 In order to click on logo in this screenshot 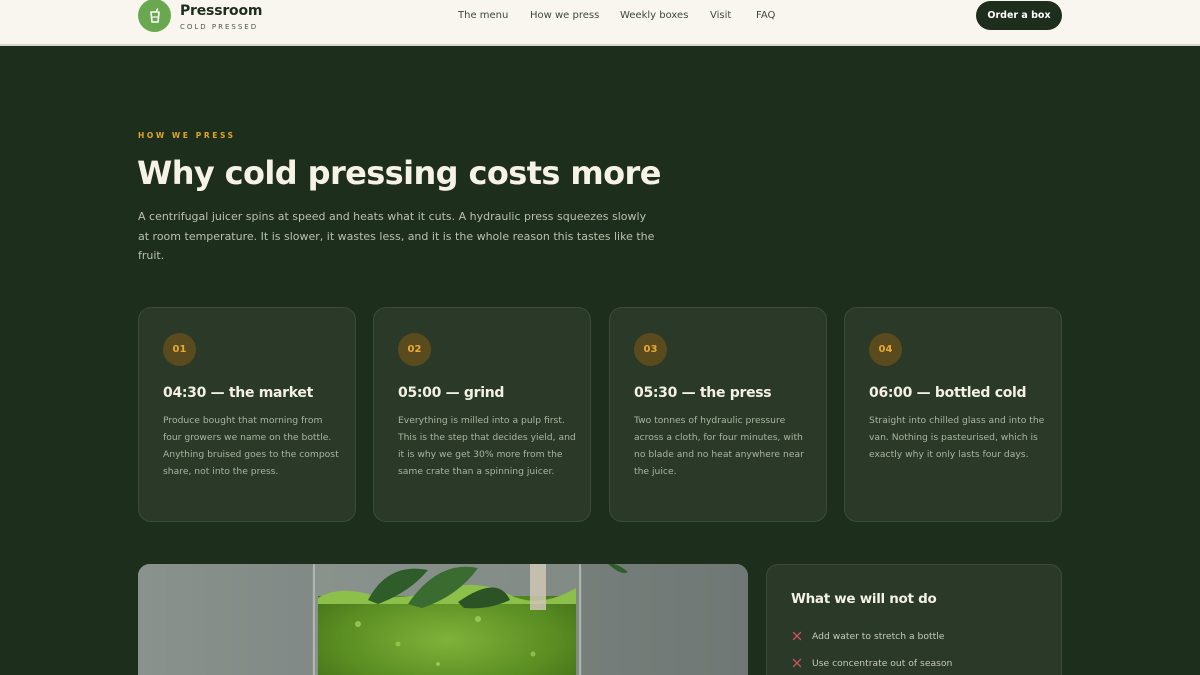, I will do `click(154, 16)`.